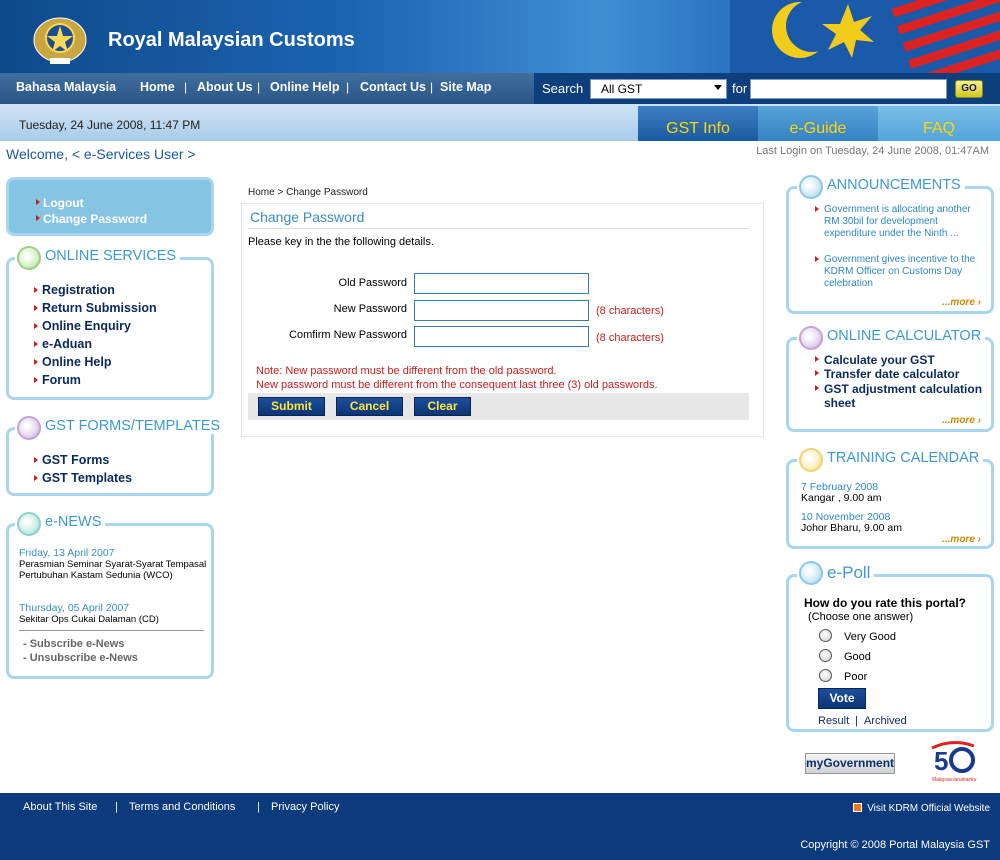 The image size is (1000, 860). What do you see at coordinates (740, 88) in the screenshot?
I see `for-label: for` at bounding box center [740, 88].